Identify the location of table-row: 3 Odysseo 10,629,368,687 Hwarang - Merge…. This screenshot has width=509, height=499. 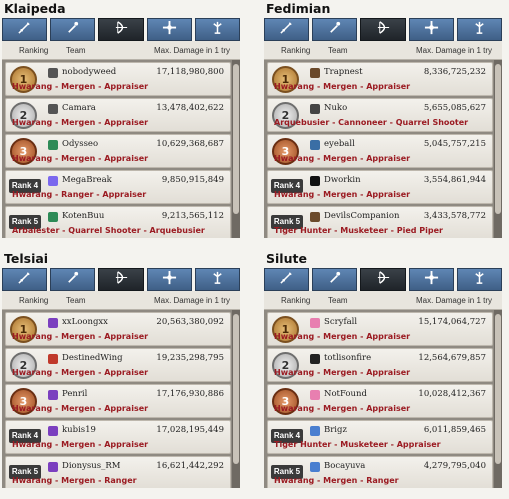
(118, 151).